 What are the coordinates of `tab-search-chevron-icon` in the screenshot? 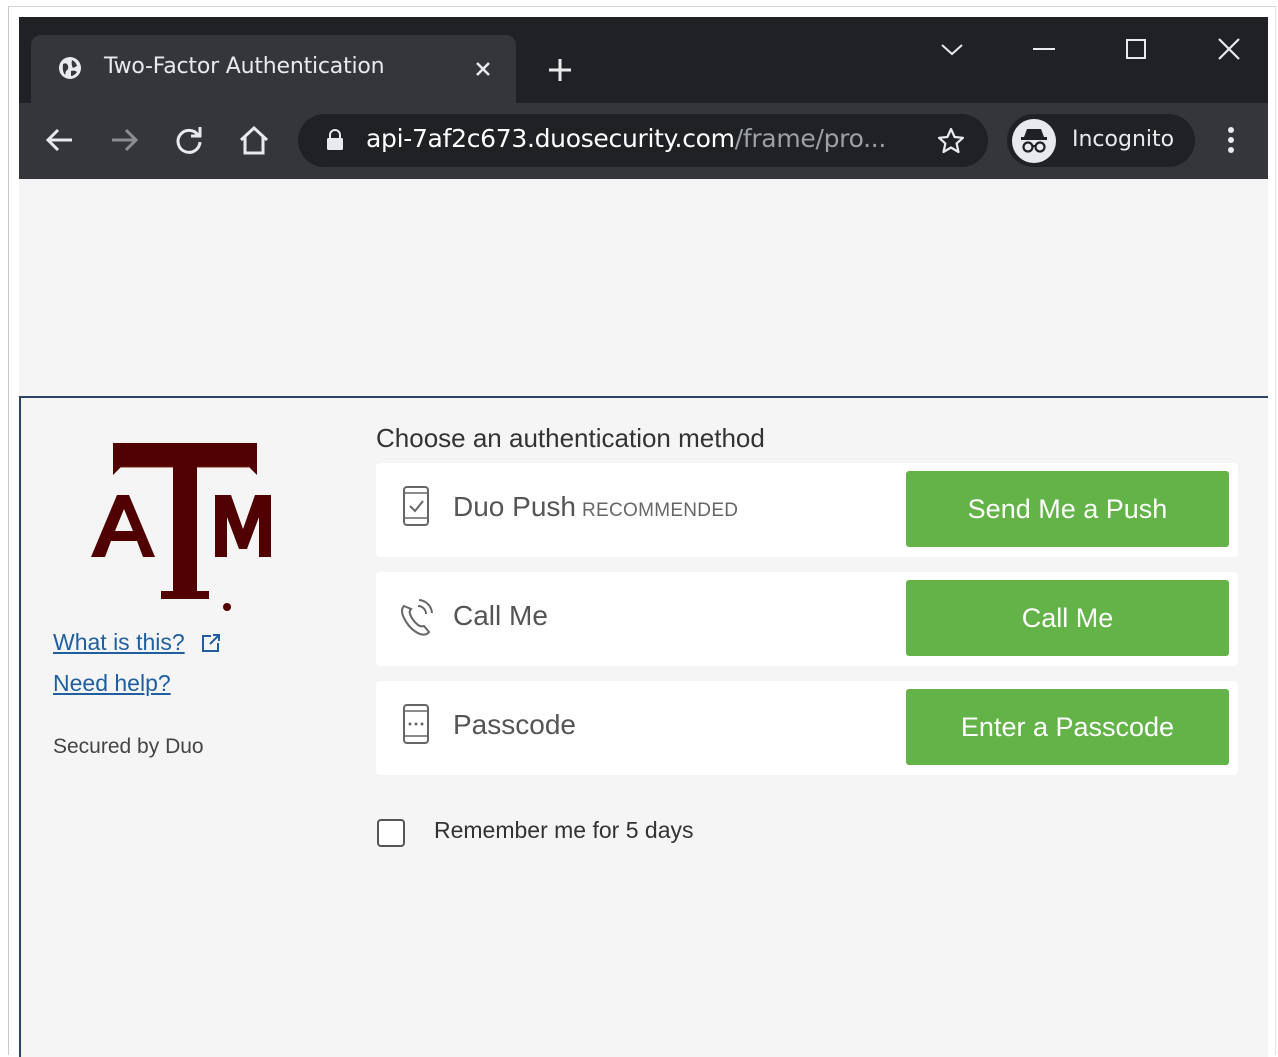 It's located at (952, 49).